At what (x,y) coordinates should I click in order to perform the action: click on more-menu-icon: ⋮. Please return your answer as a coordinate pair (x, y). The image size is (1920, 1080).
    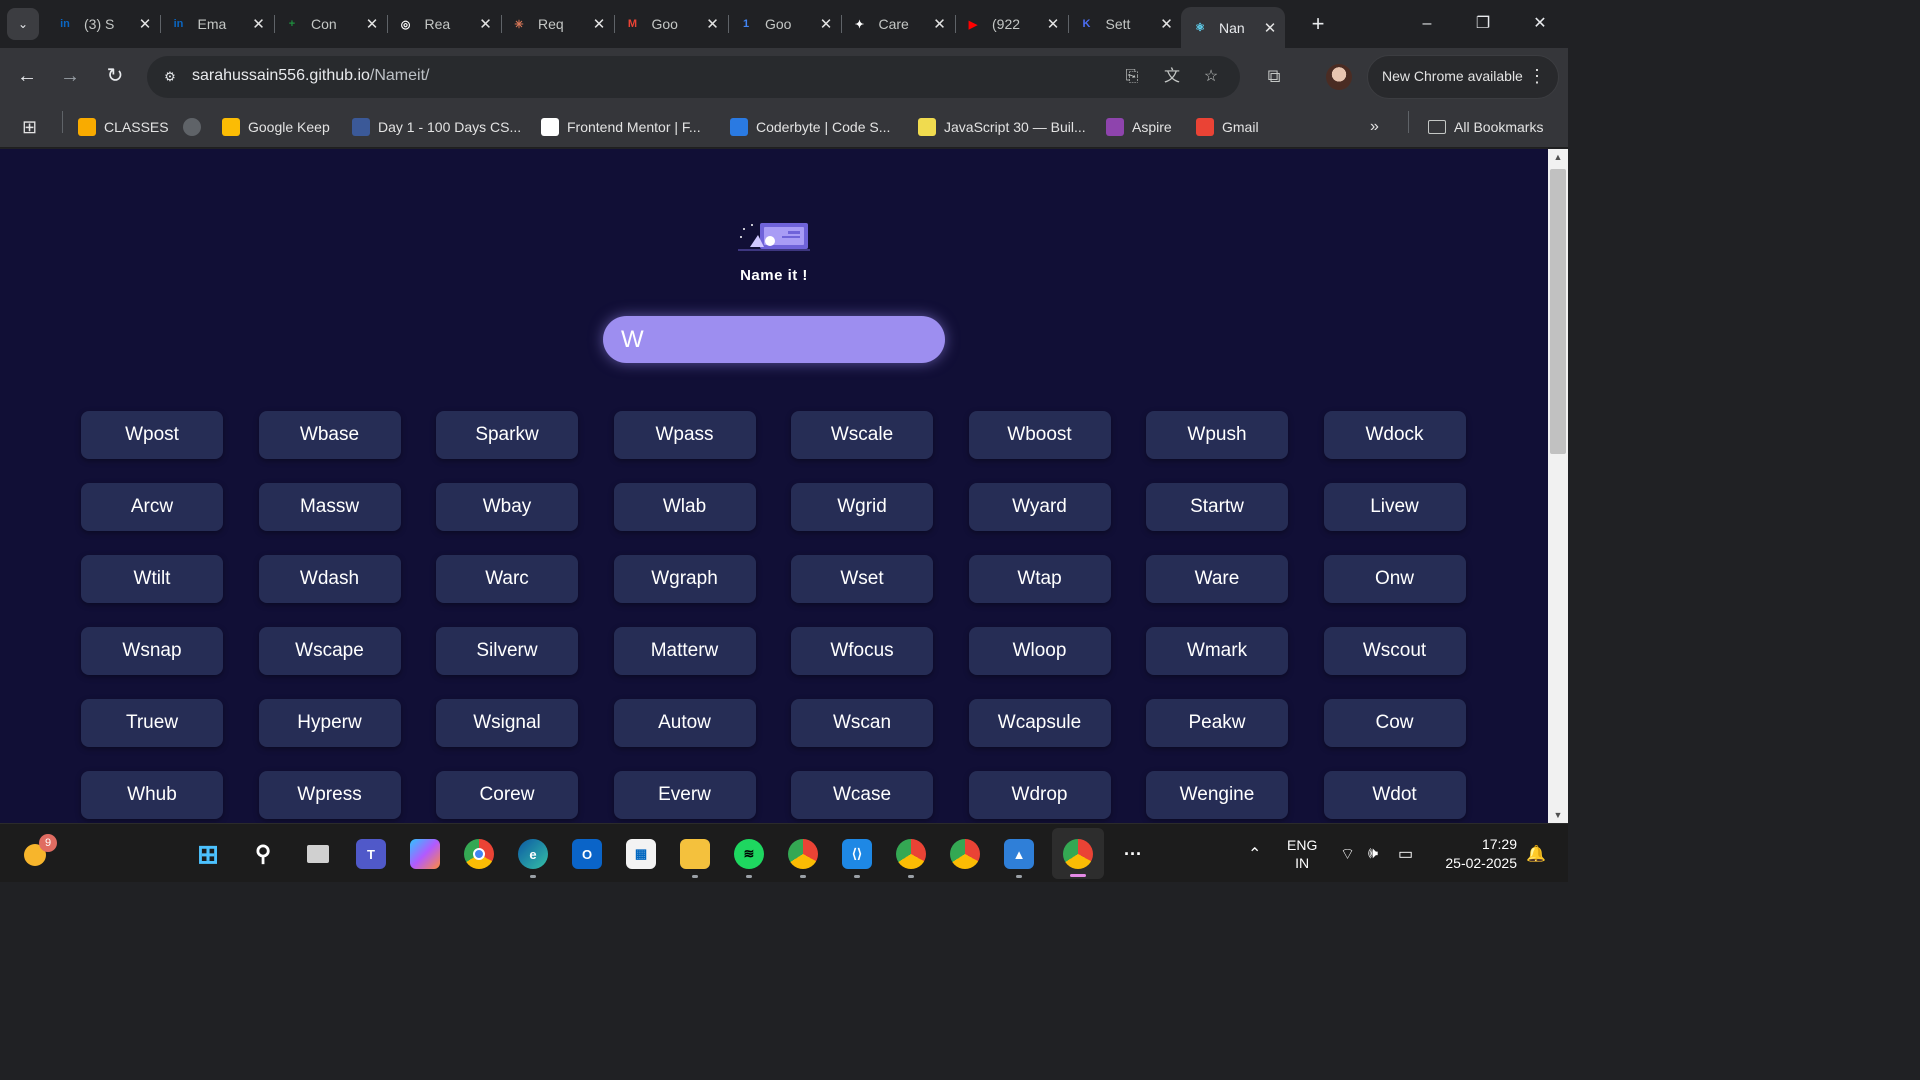
    Looking at the image, I should click on (1537, 76).